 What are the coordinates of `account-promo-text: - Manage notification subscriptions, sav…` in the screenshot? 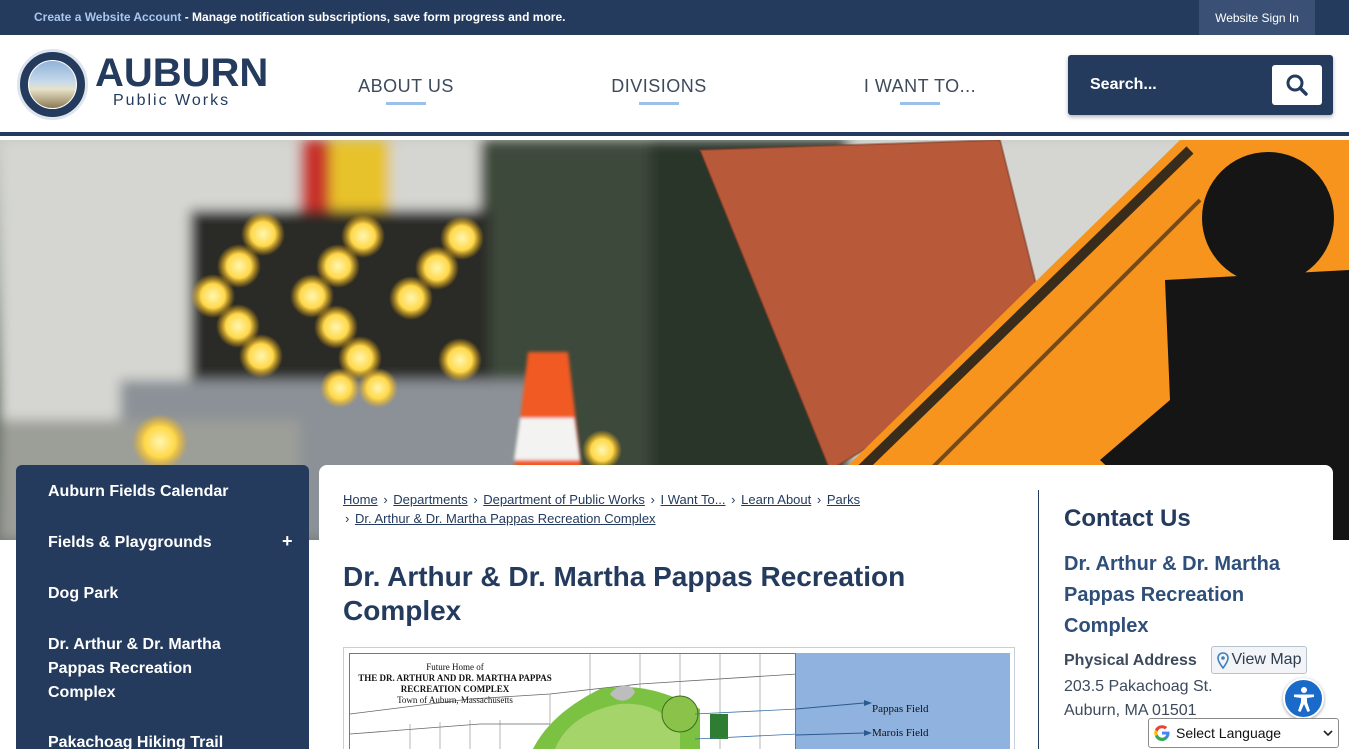 It's located at (373, 17).